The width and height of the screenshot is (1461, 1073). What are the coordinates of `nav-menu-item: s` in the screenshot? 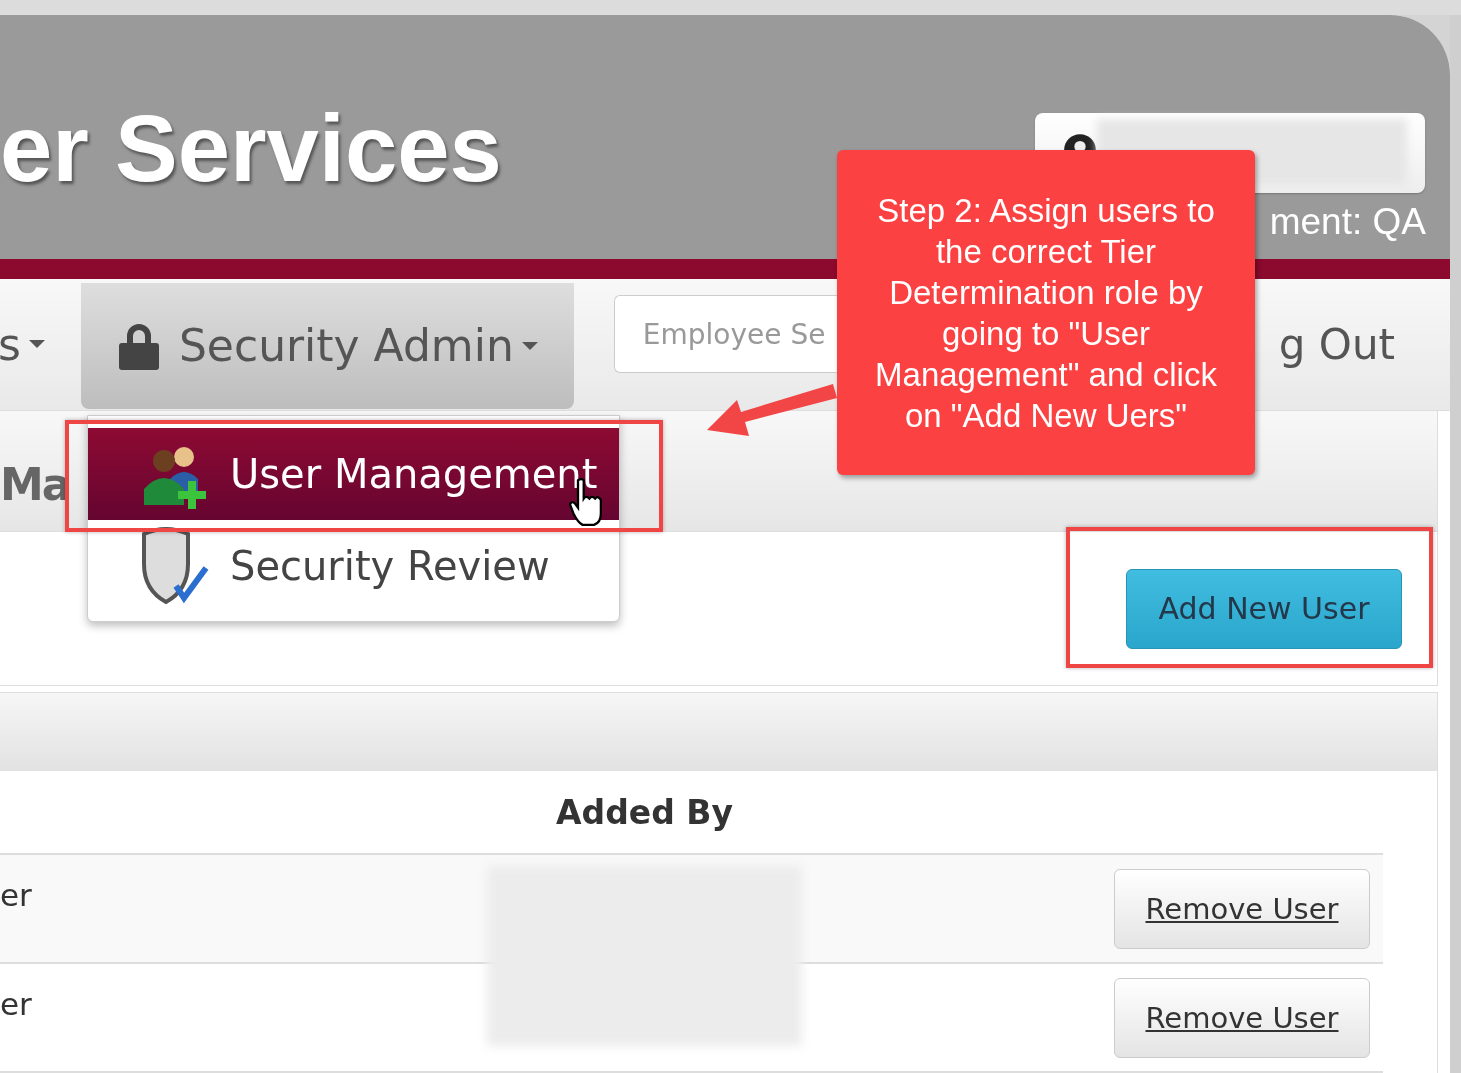 It's located at (40, 344).